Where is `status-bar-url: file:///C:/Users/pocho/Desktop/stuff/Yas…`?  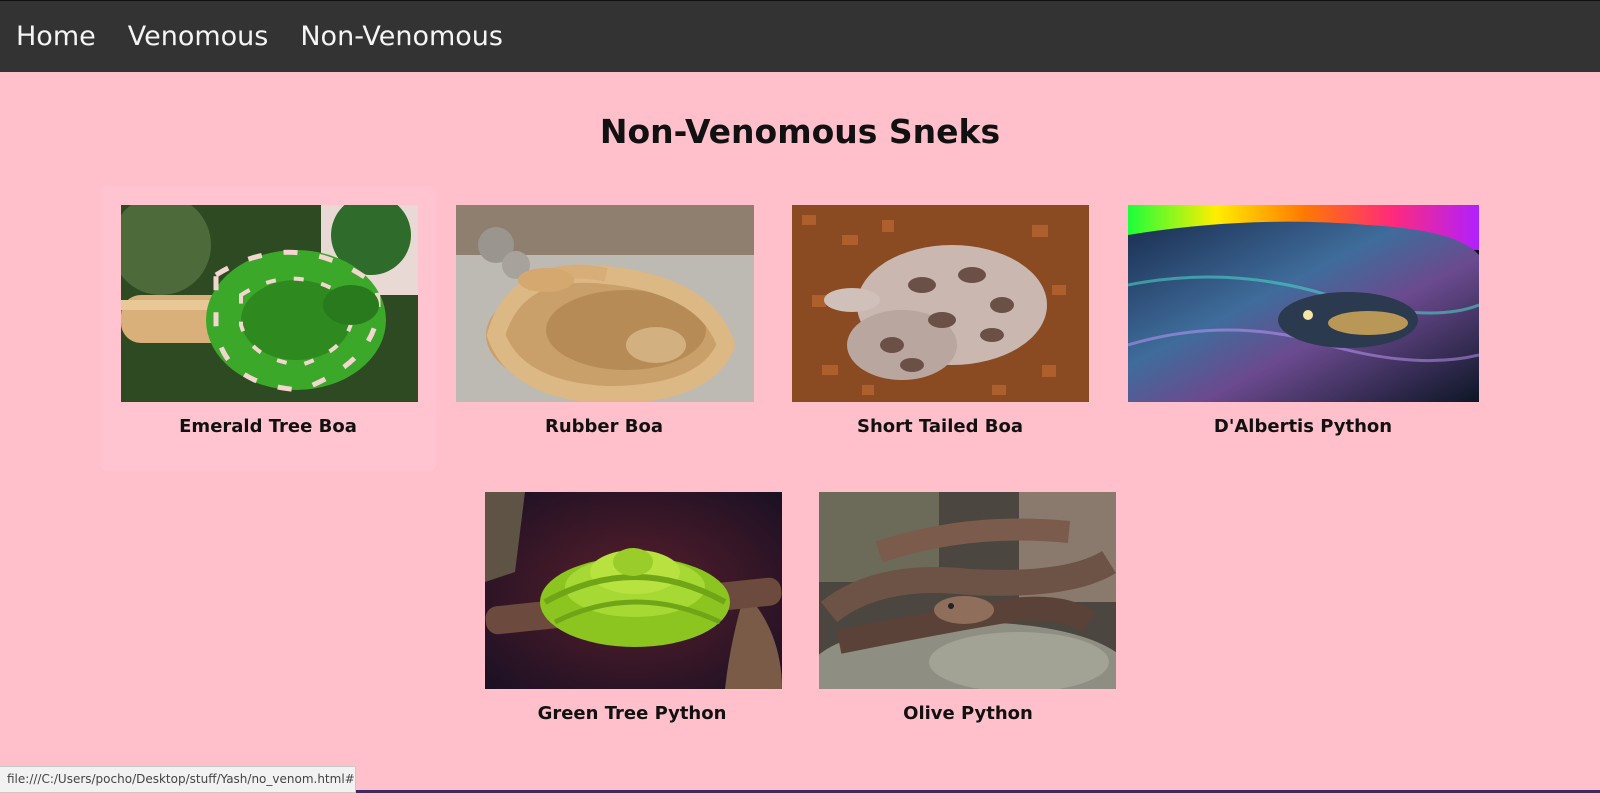 status-bar-url: file:///C:/Users/pocho/Desktop/stuff/Yas… is located at coordinates (178, 779).